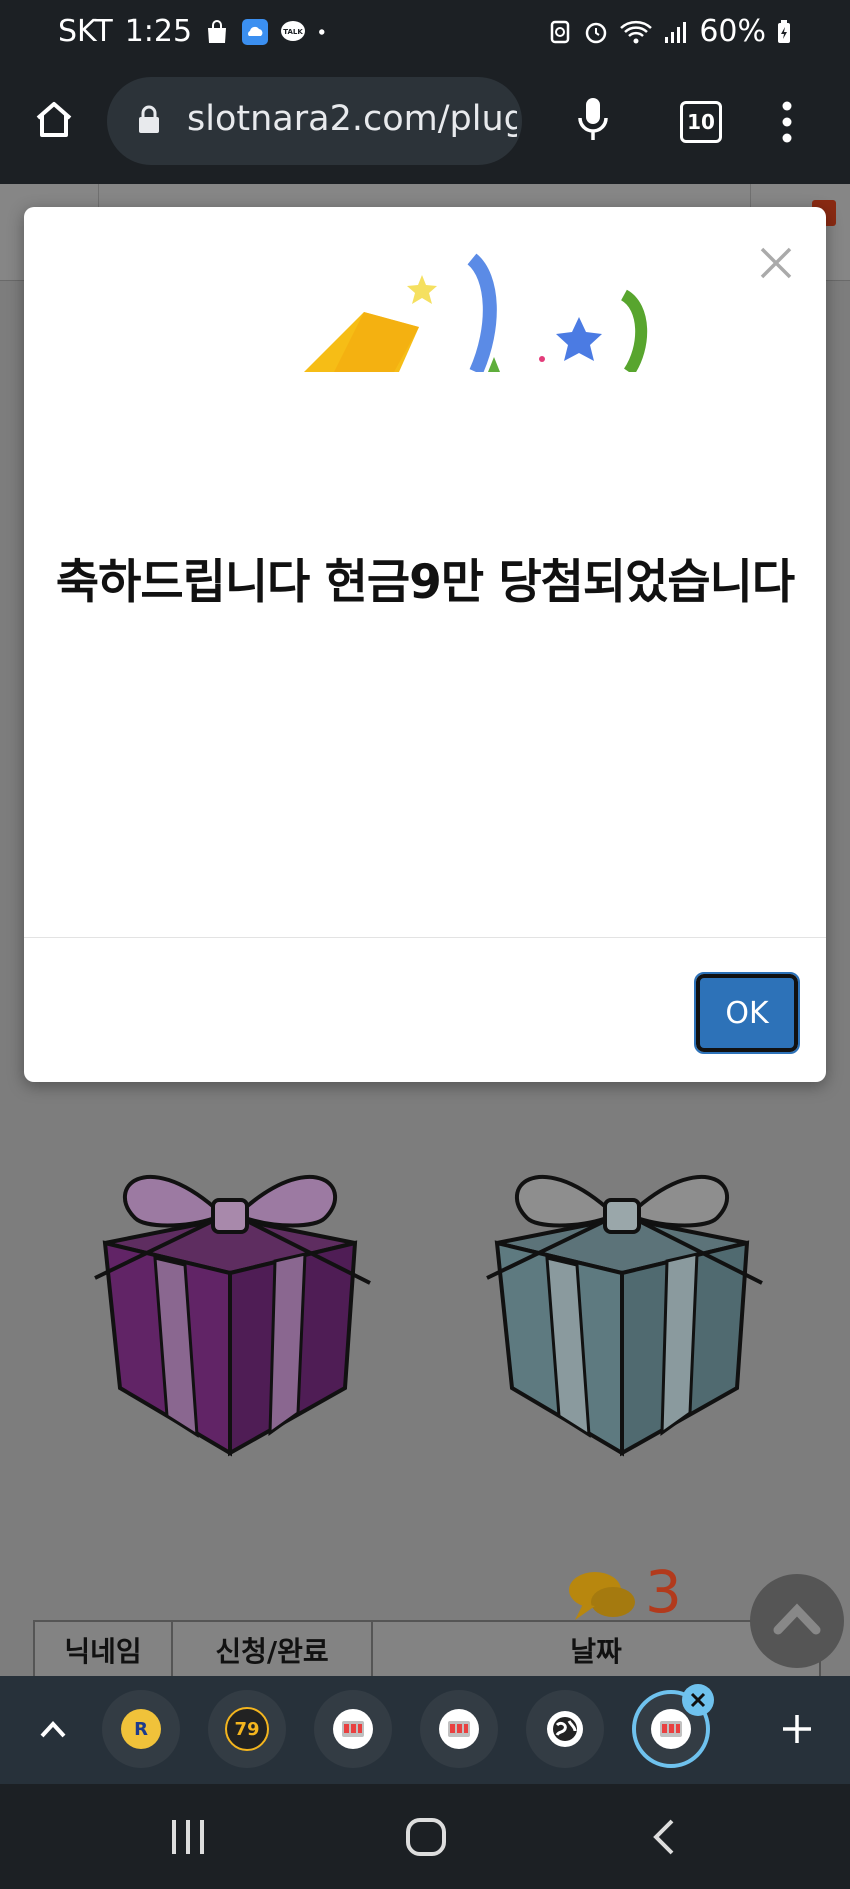 This screenshot has height=1889, width=850. Describe the element at coordinates (425, 937) in the screenshot. I see `dialog-divider` at that location.